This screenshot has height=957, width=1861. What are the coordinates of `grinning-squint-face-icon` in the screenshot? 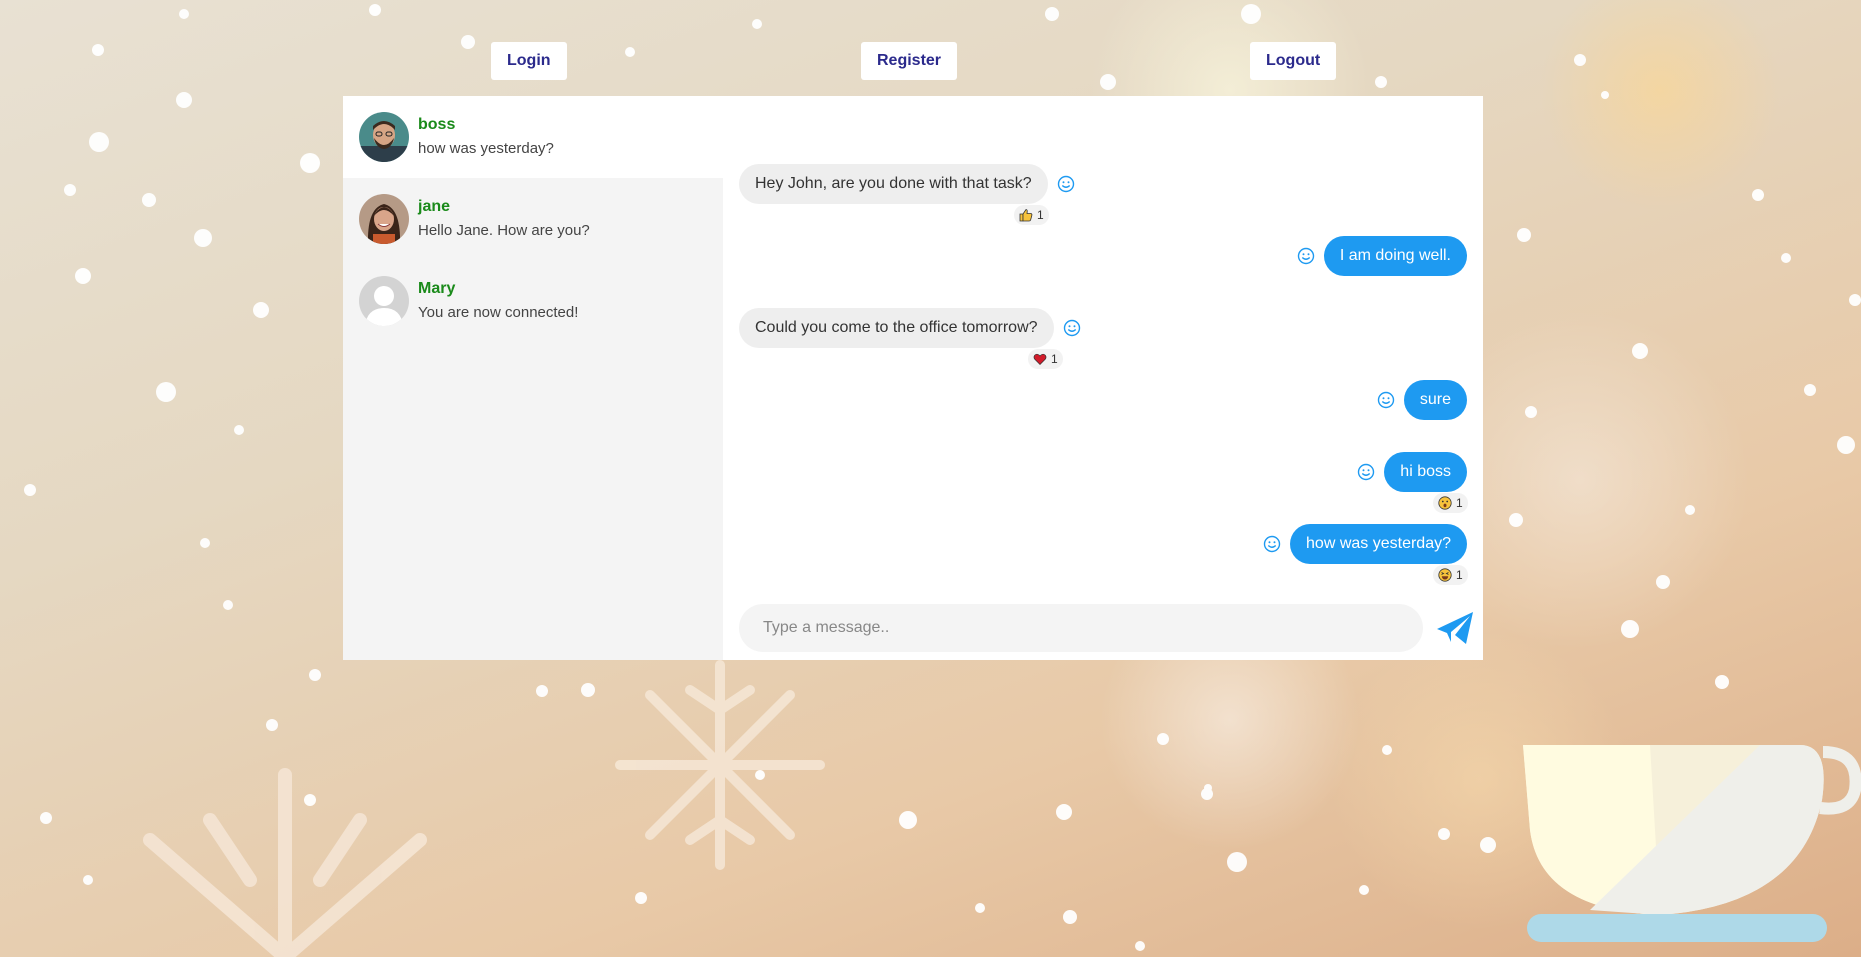 It's located at (1445, 575).